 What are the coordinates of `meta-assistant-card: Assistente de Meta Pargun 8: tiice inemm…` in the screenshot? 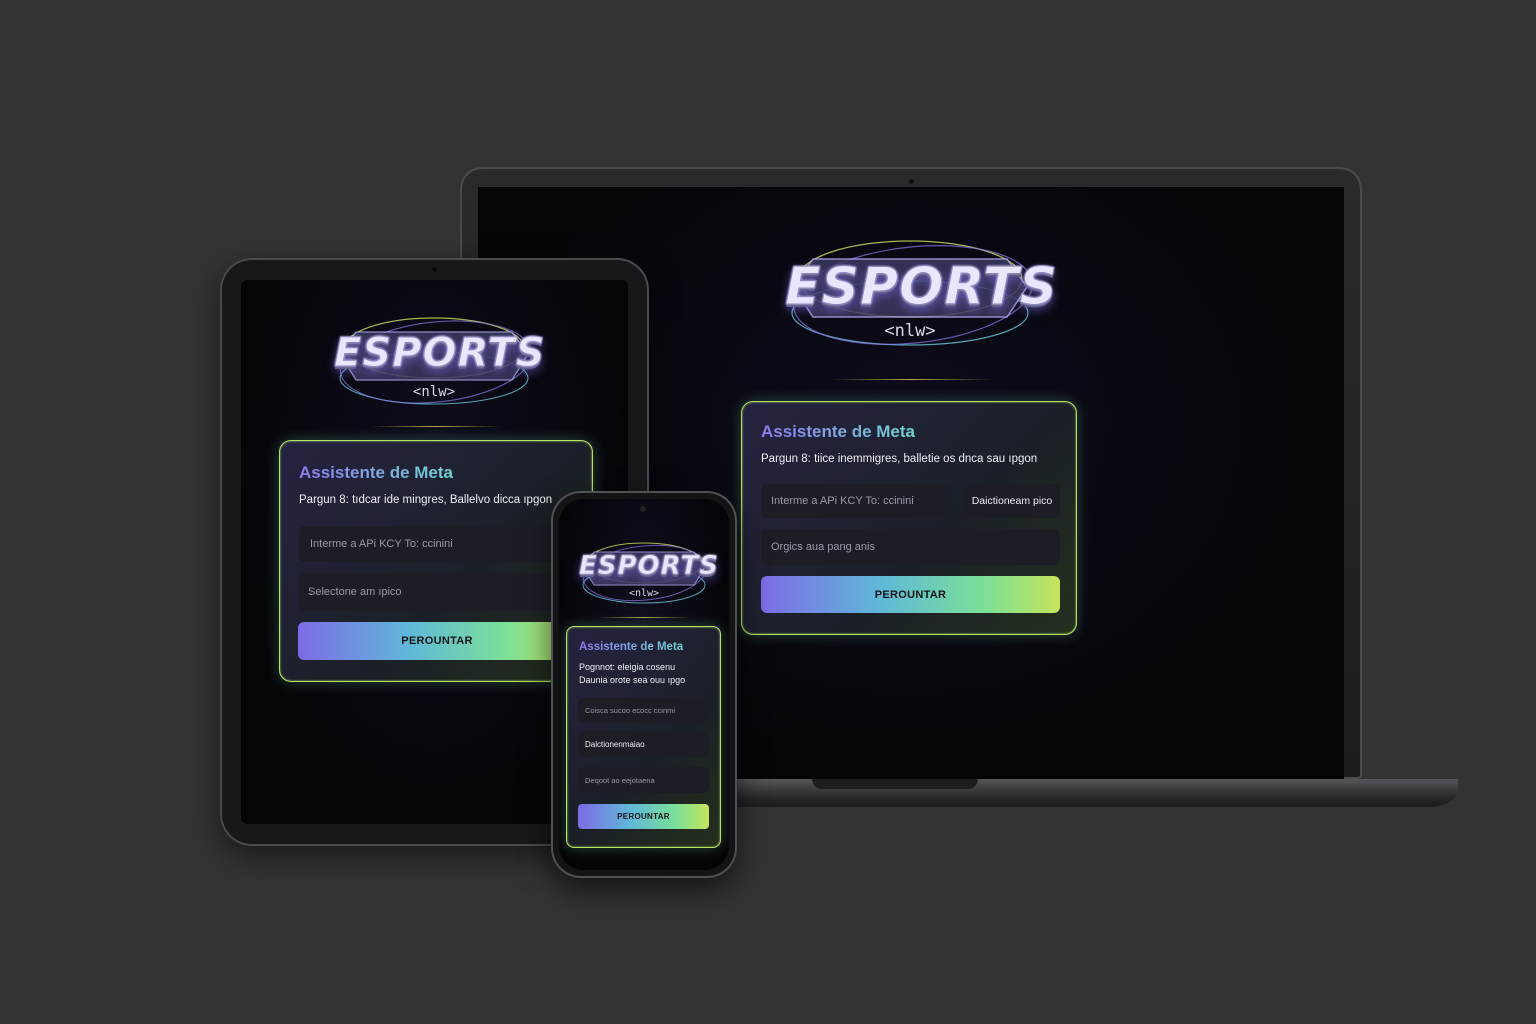 It's located at (909, 518).